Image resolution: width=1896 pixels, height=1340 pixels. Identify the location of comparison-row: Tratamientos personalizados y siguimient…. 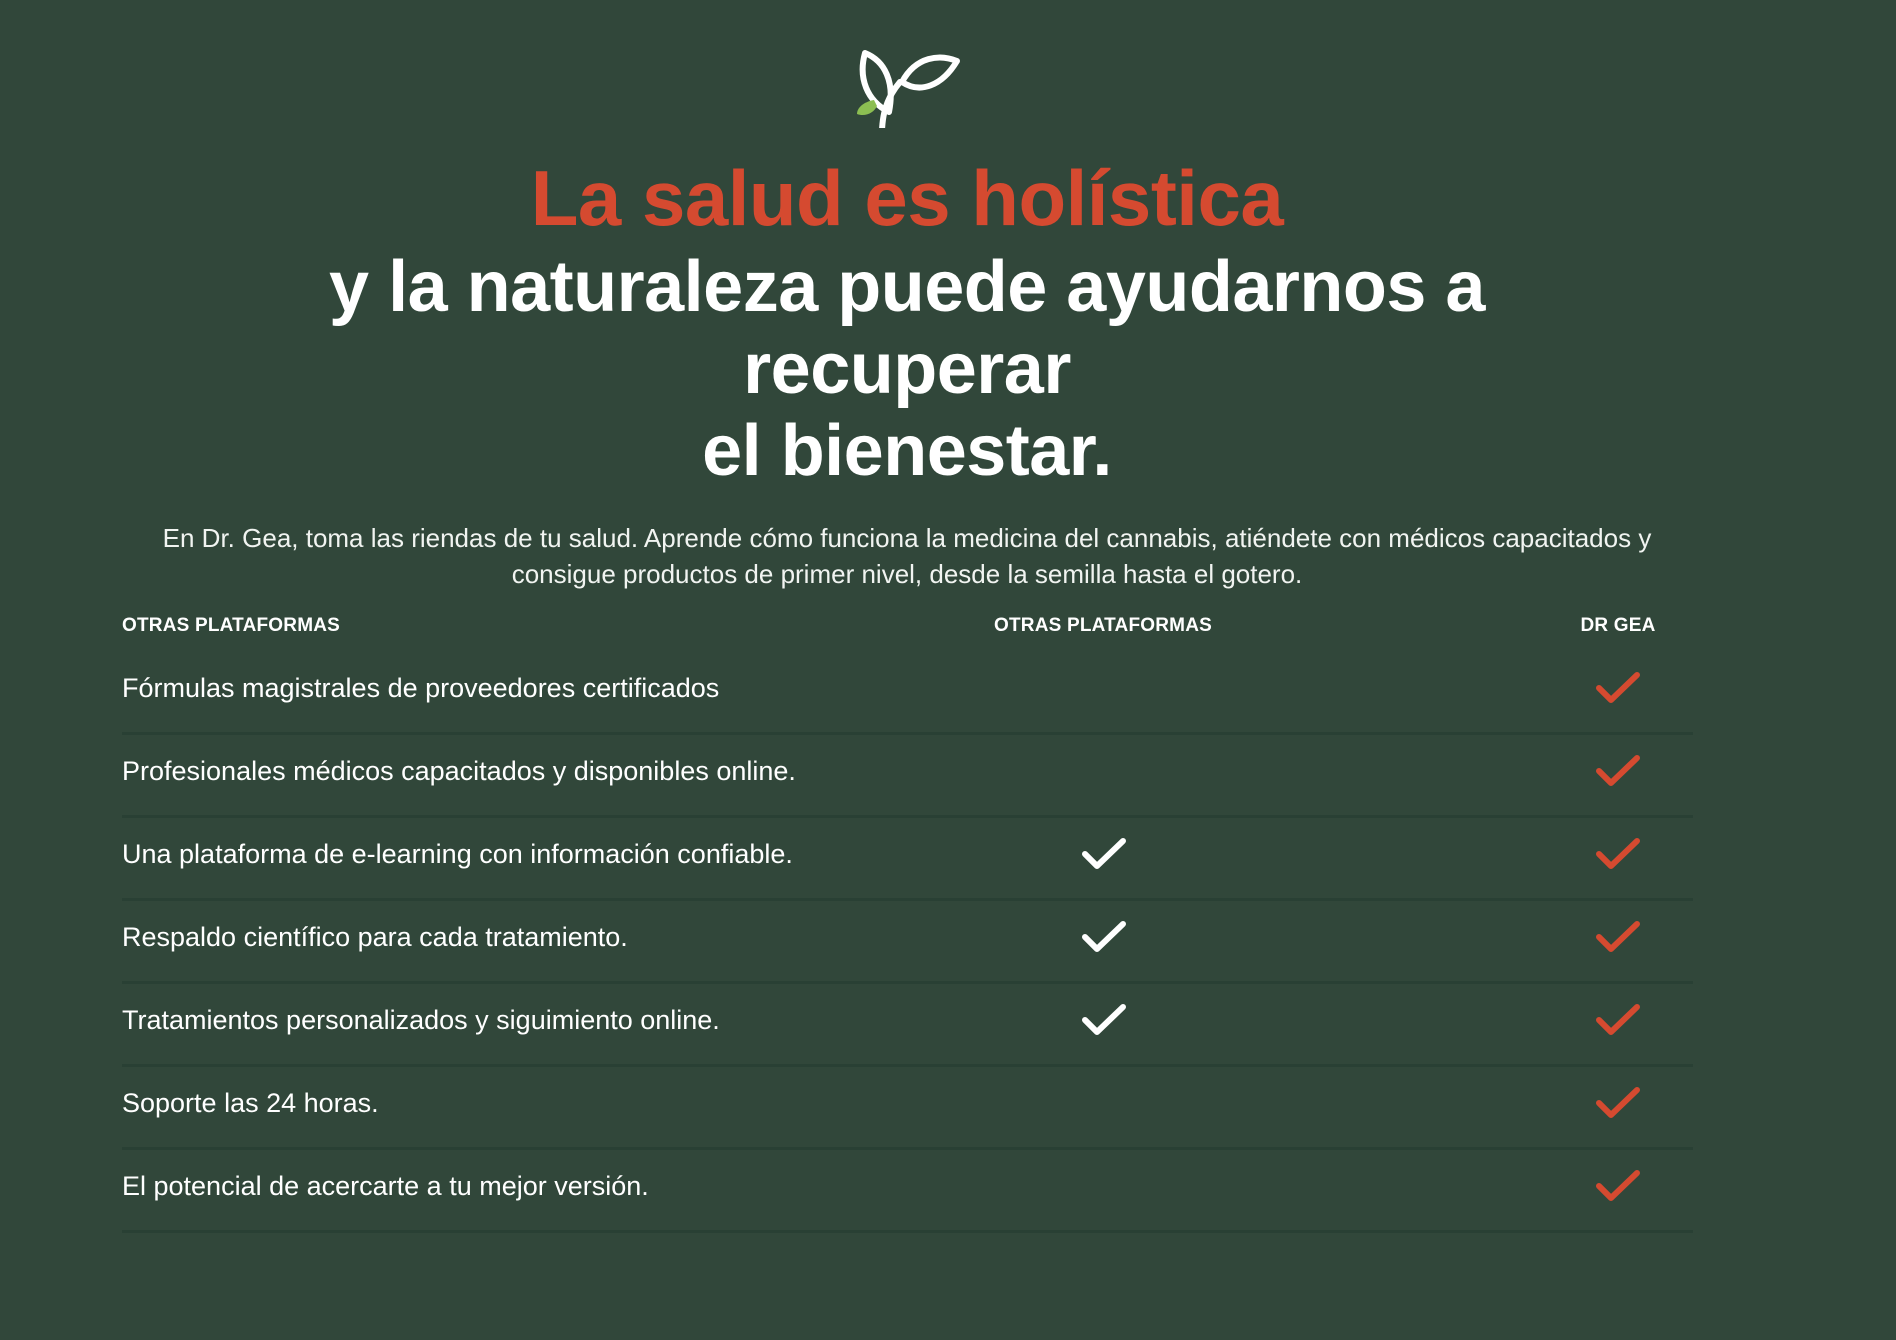
(907, 1025).